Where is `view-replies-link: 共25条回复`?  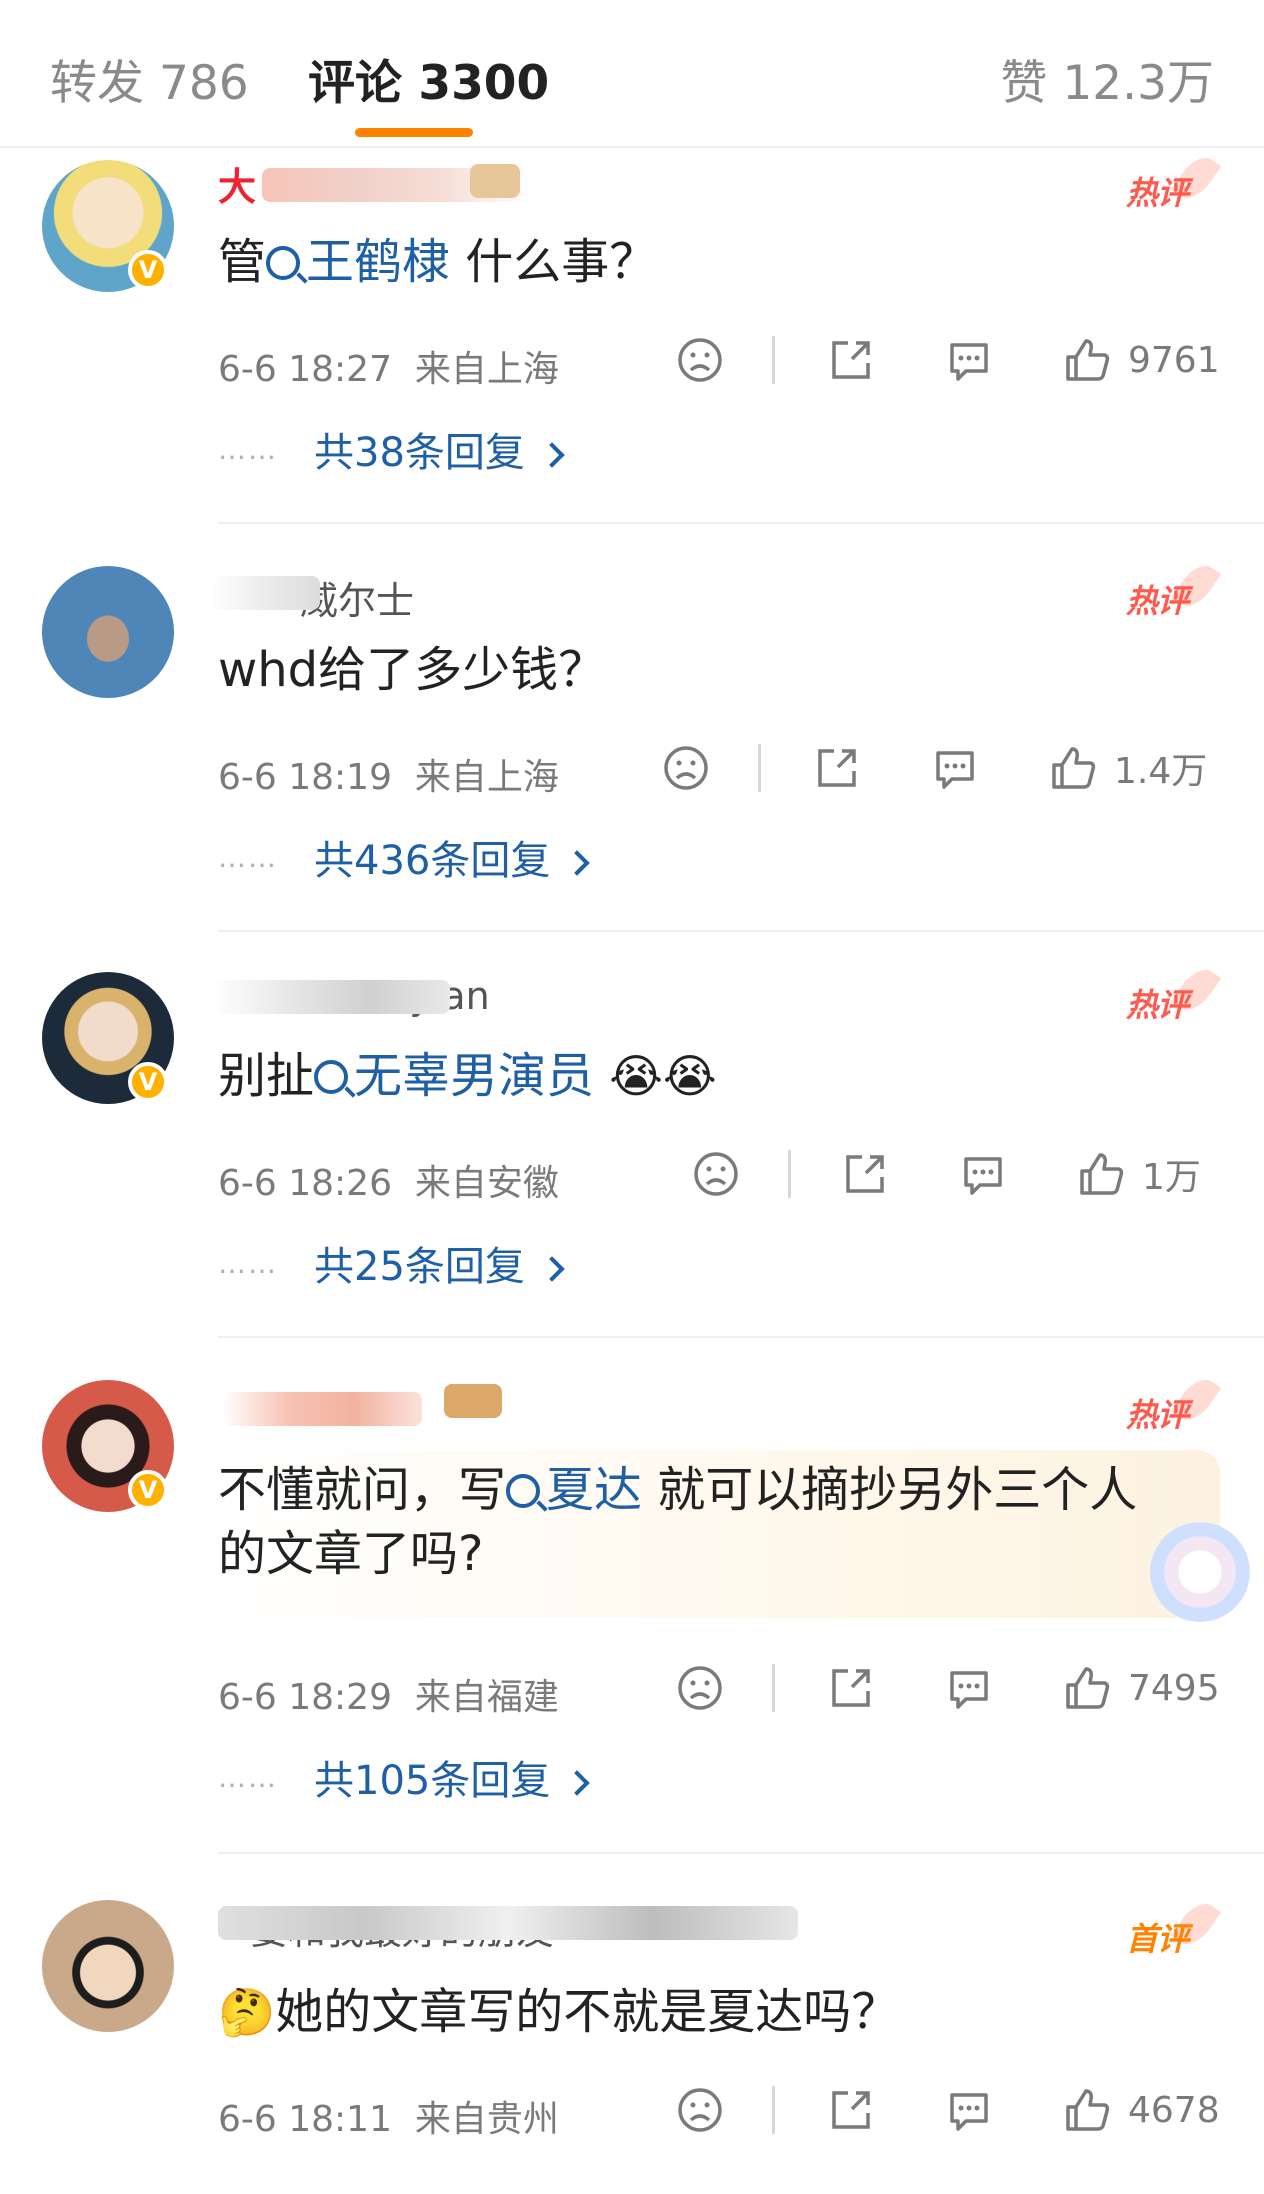
view-replies-link: 共25条回复 is located at coordinates (439, 1263).